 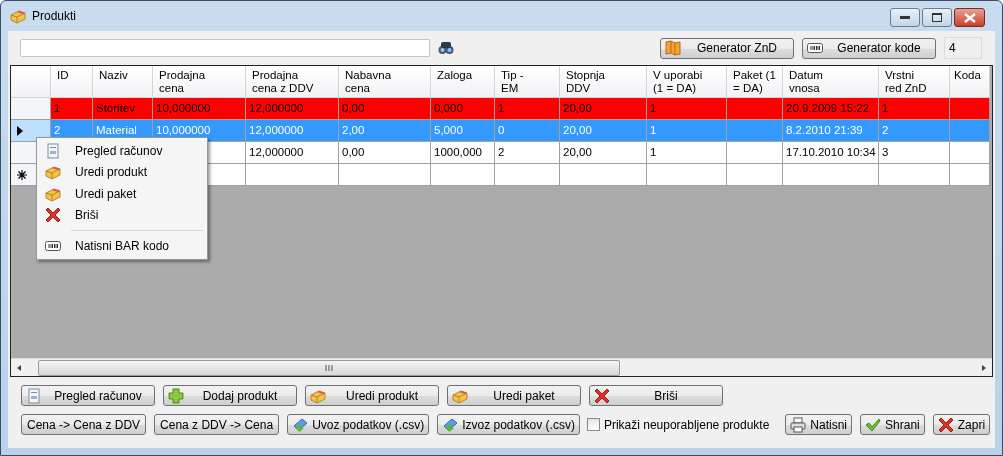 What do you see at coordinates (72, 82) in the screenshot?
I see `column-header: ID` at bounding box center [72, 82].